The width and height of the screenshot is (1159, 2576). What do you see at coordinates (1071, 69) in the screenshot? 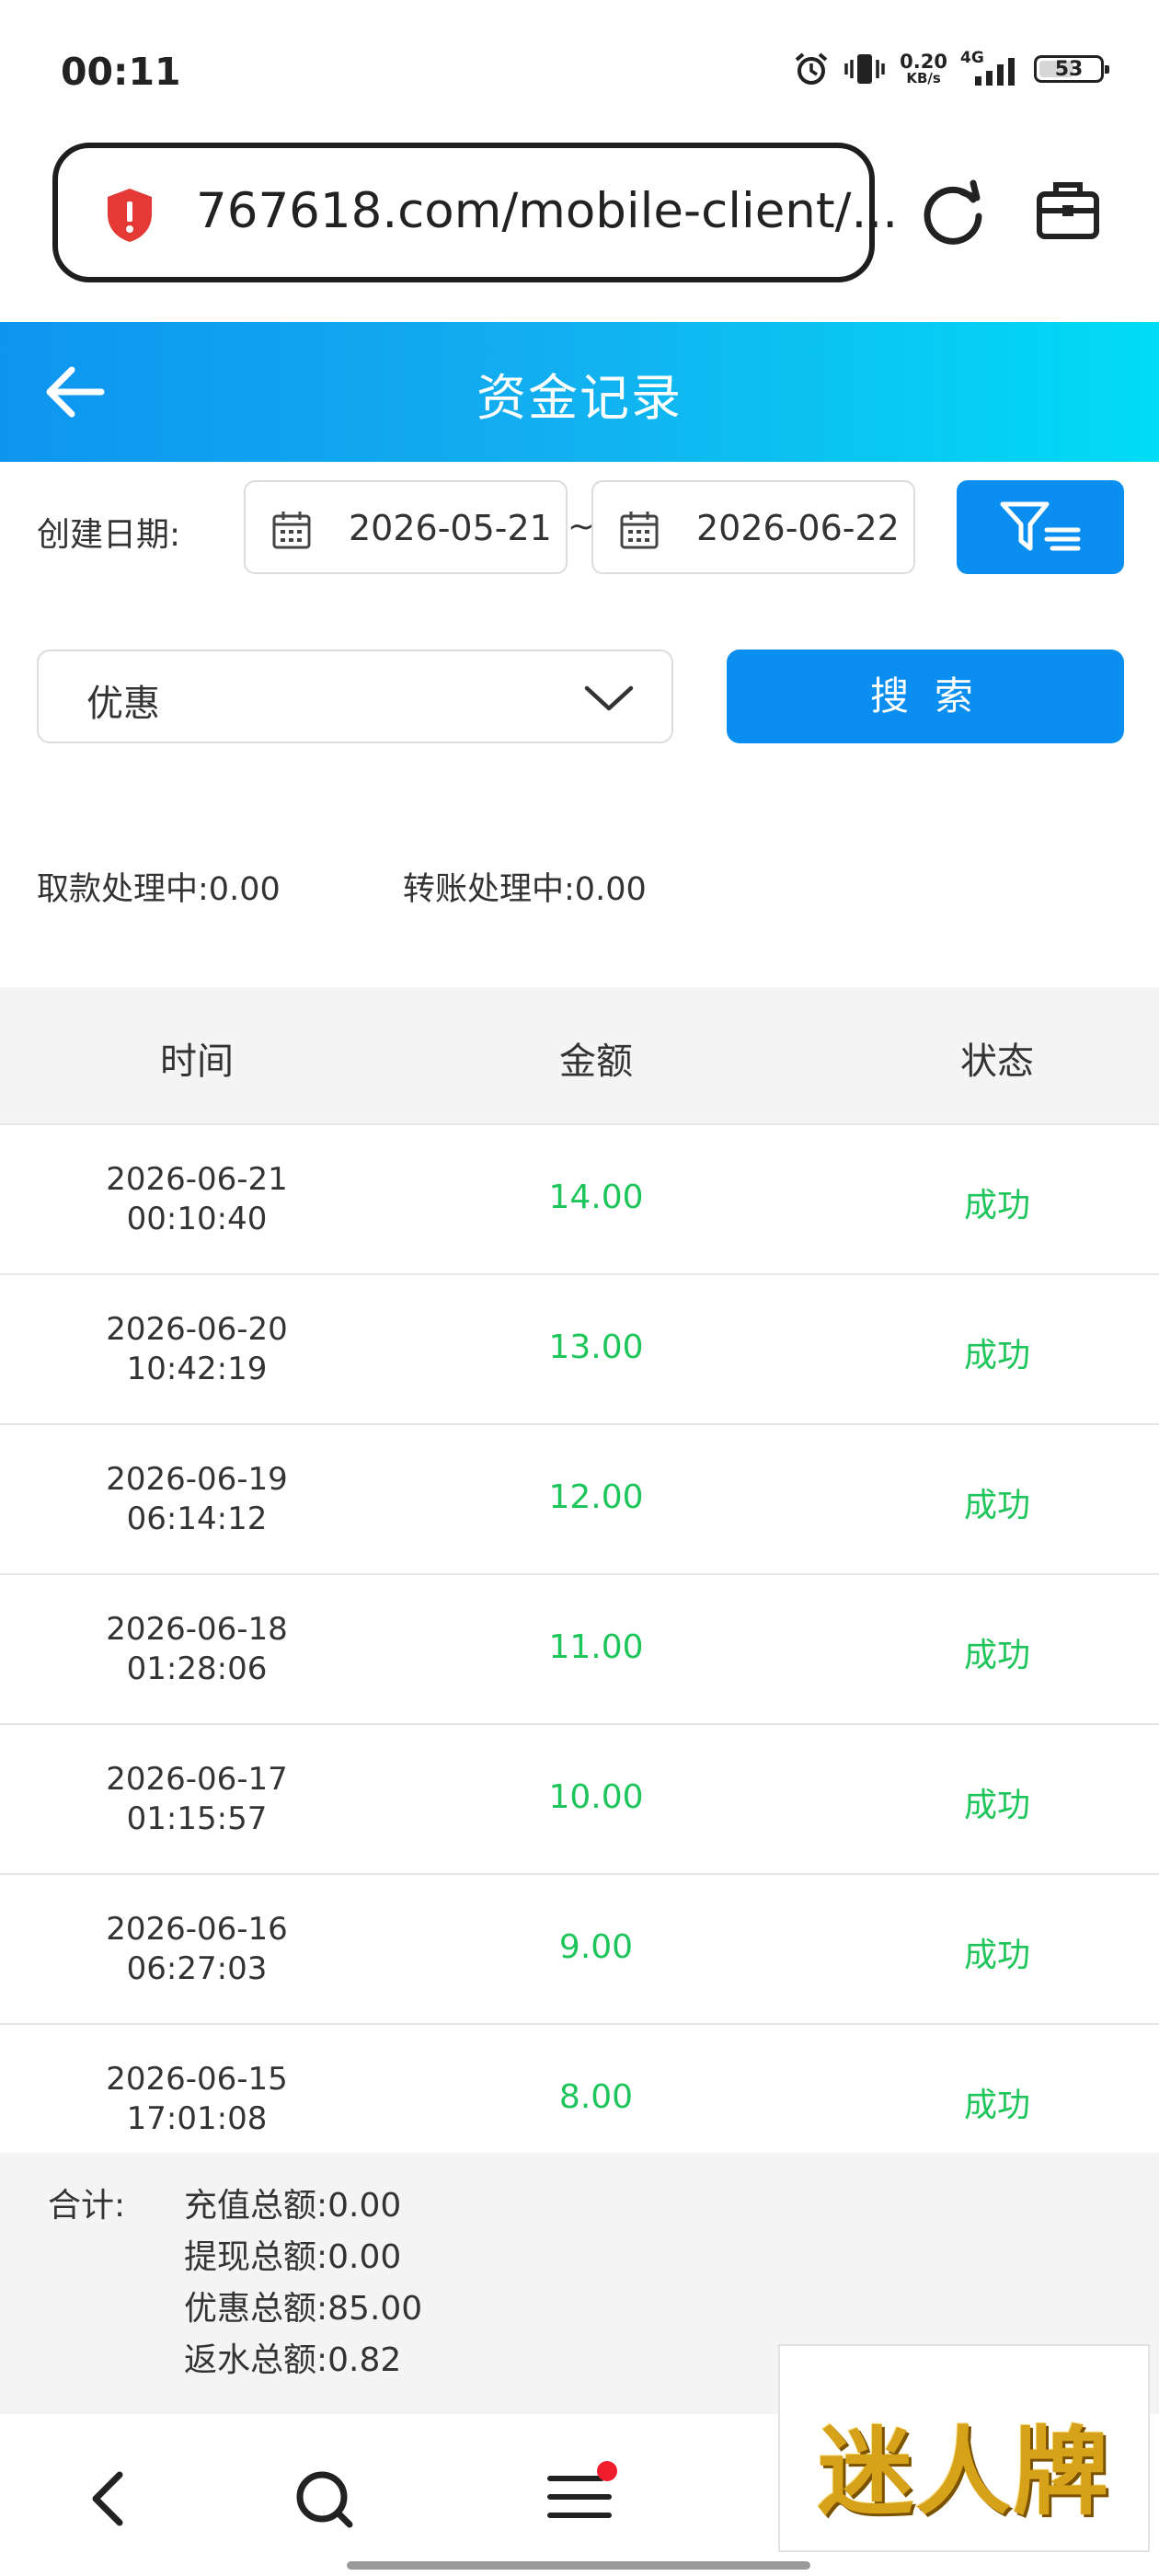
I see `battery-indicator: 53` at bounding box center [1071, 69].